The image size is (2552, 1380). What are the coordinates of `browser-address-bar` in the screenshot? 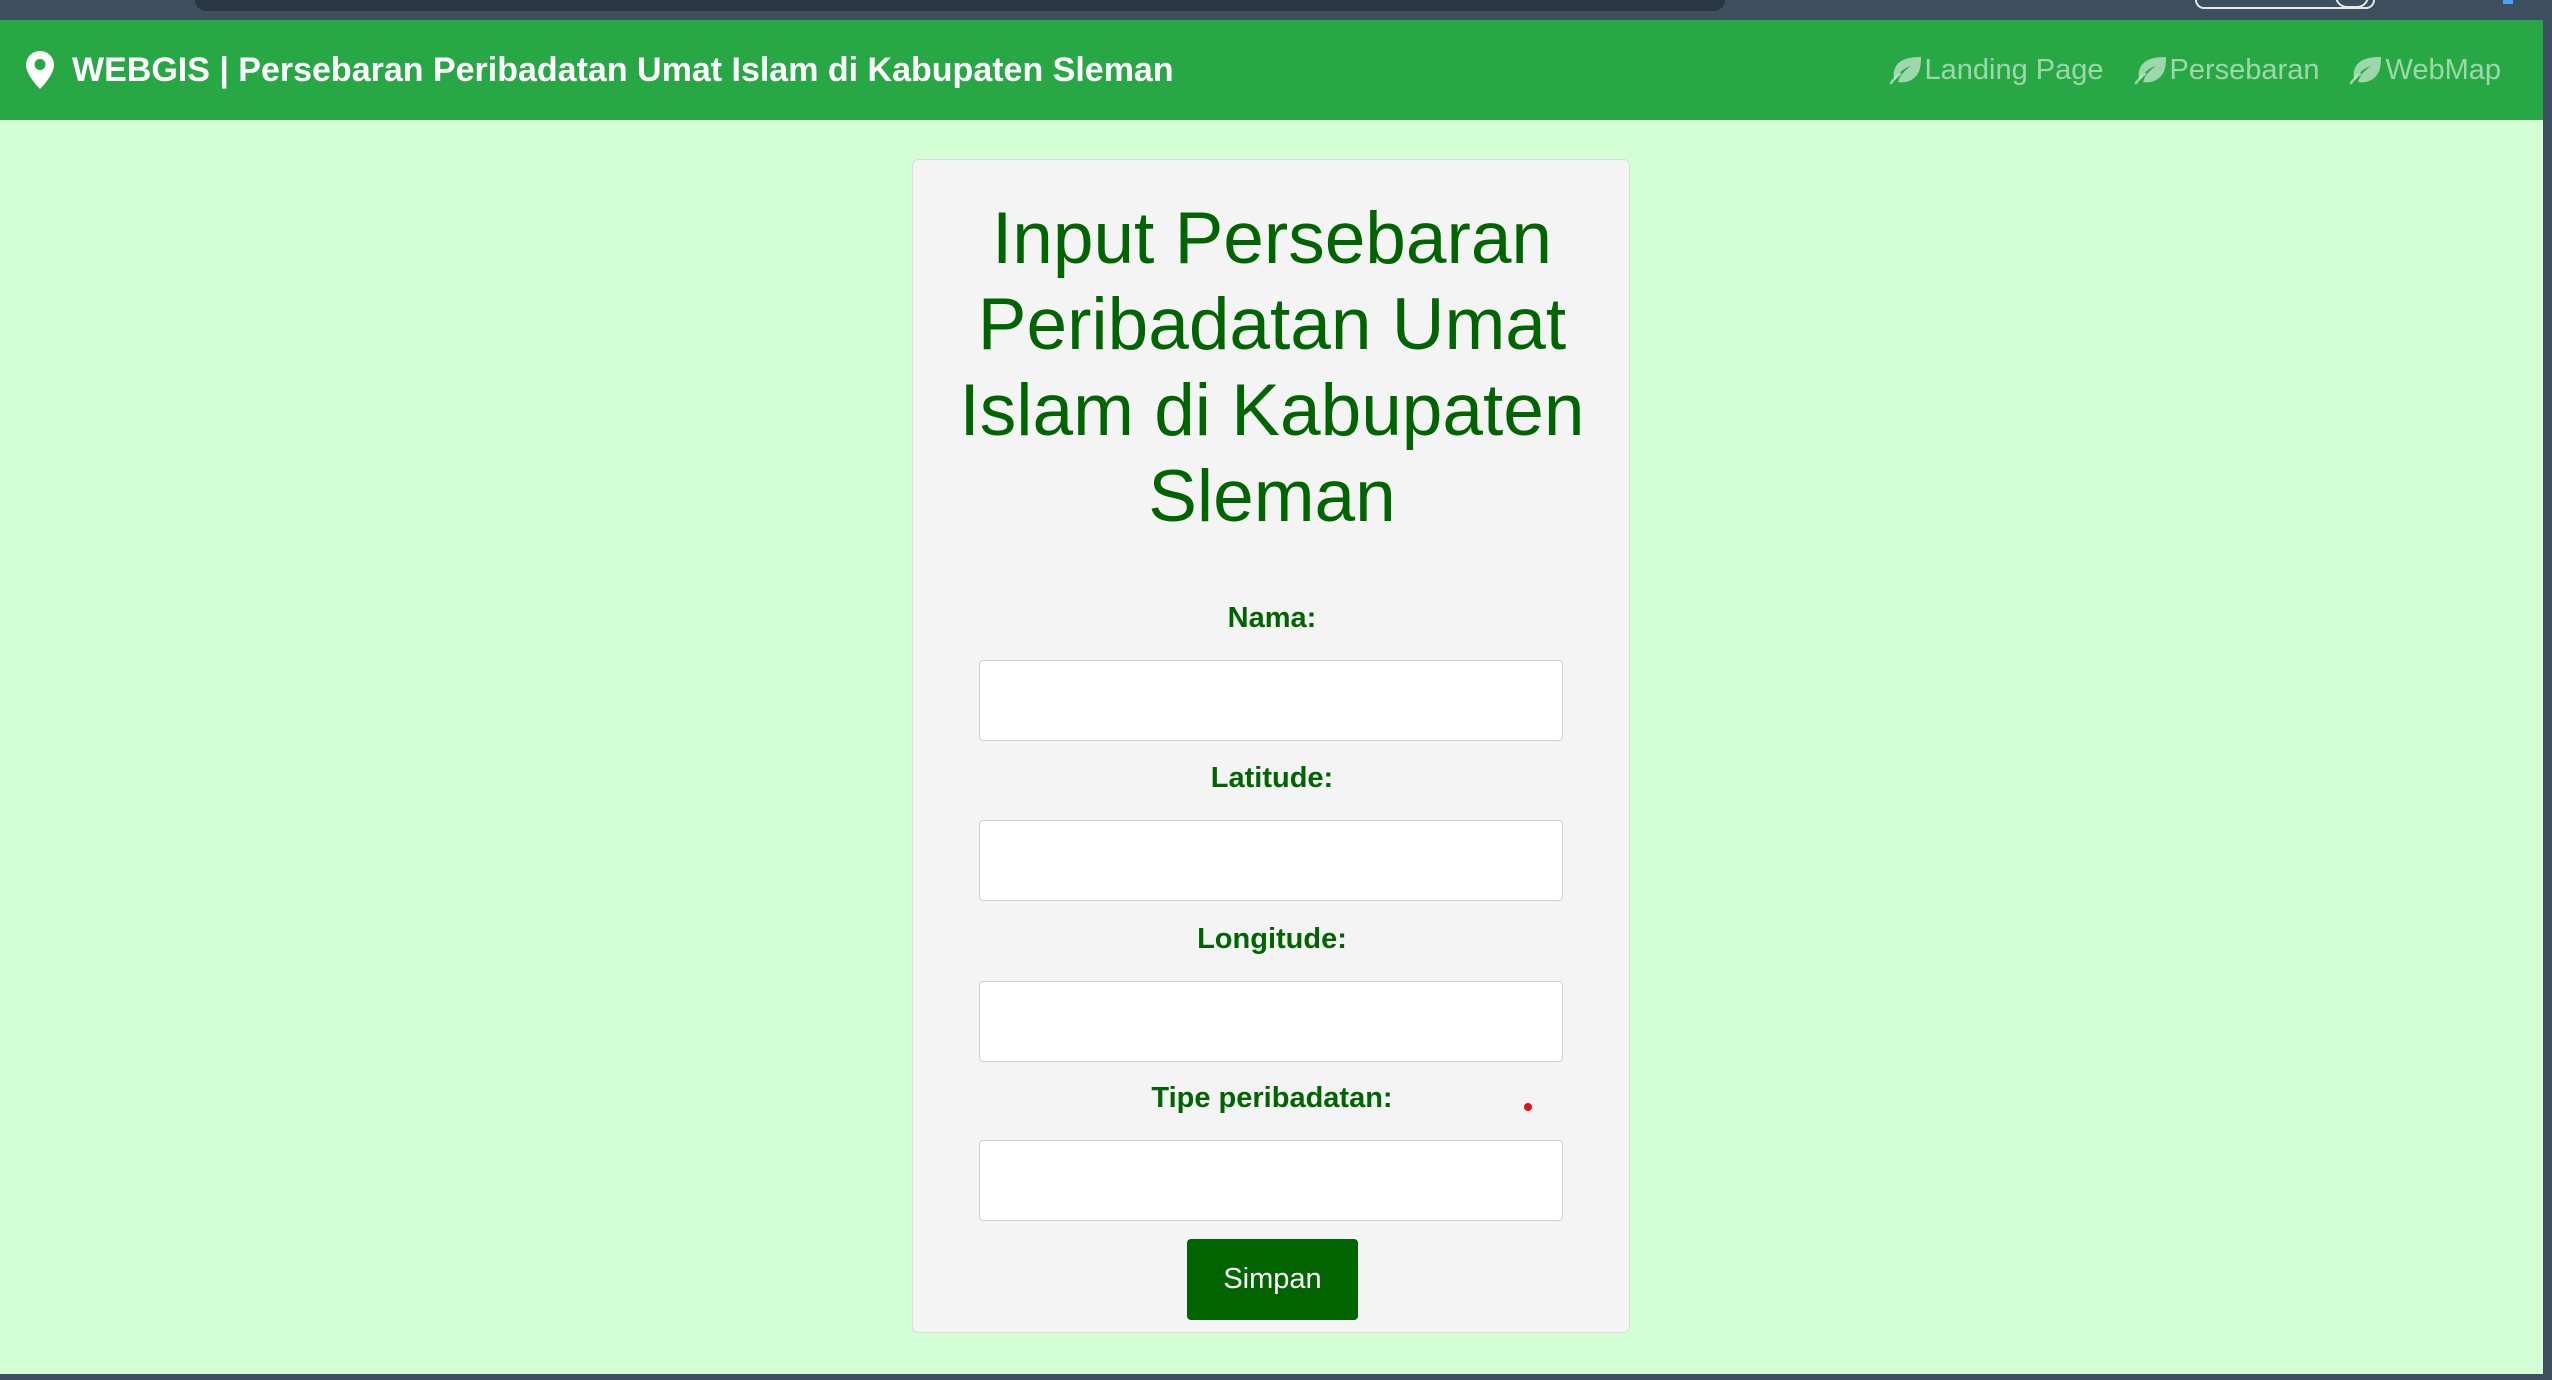 It's located at (960, 5).